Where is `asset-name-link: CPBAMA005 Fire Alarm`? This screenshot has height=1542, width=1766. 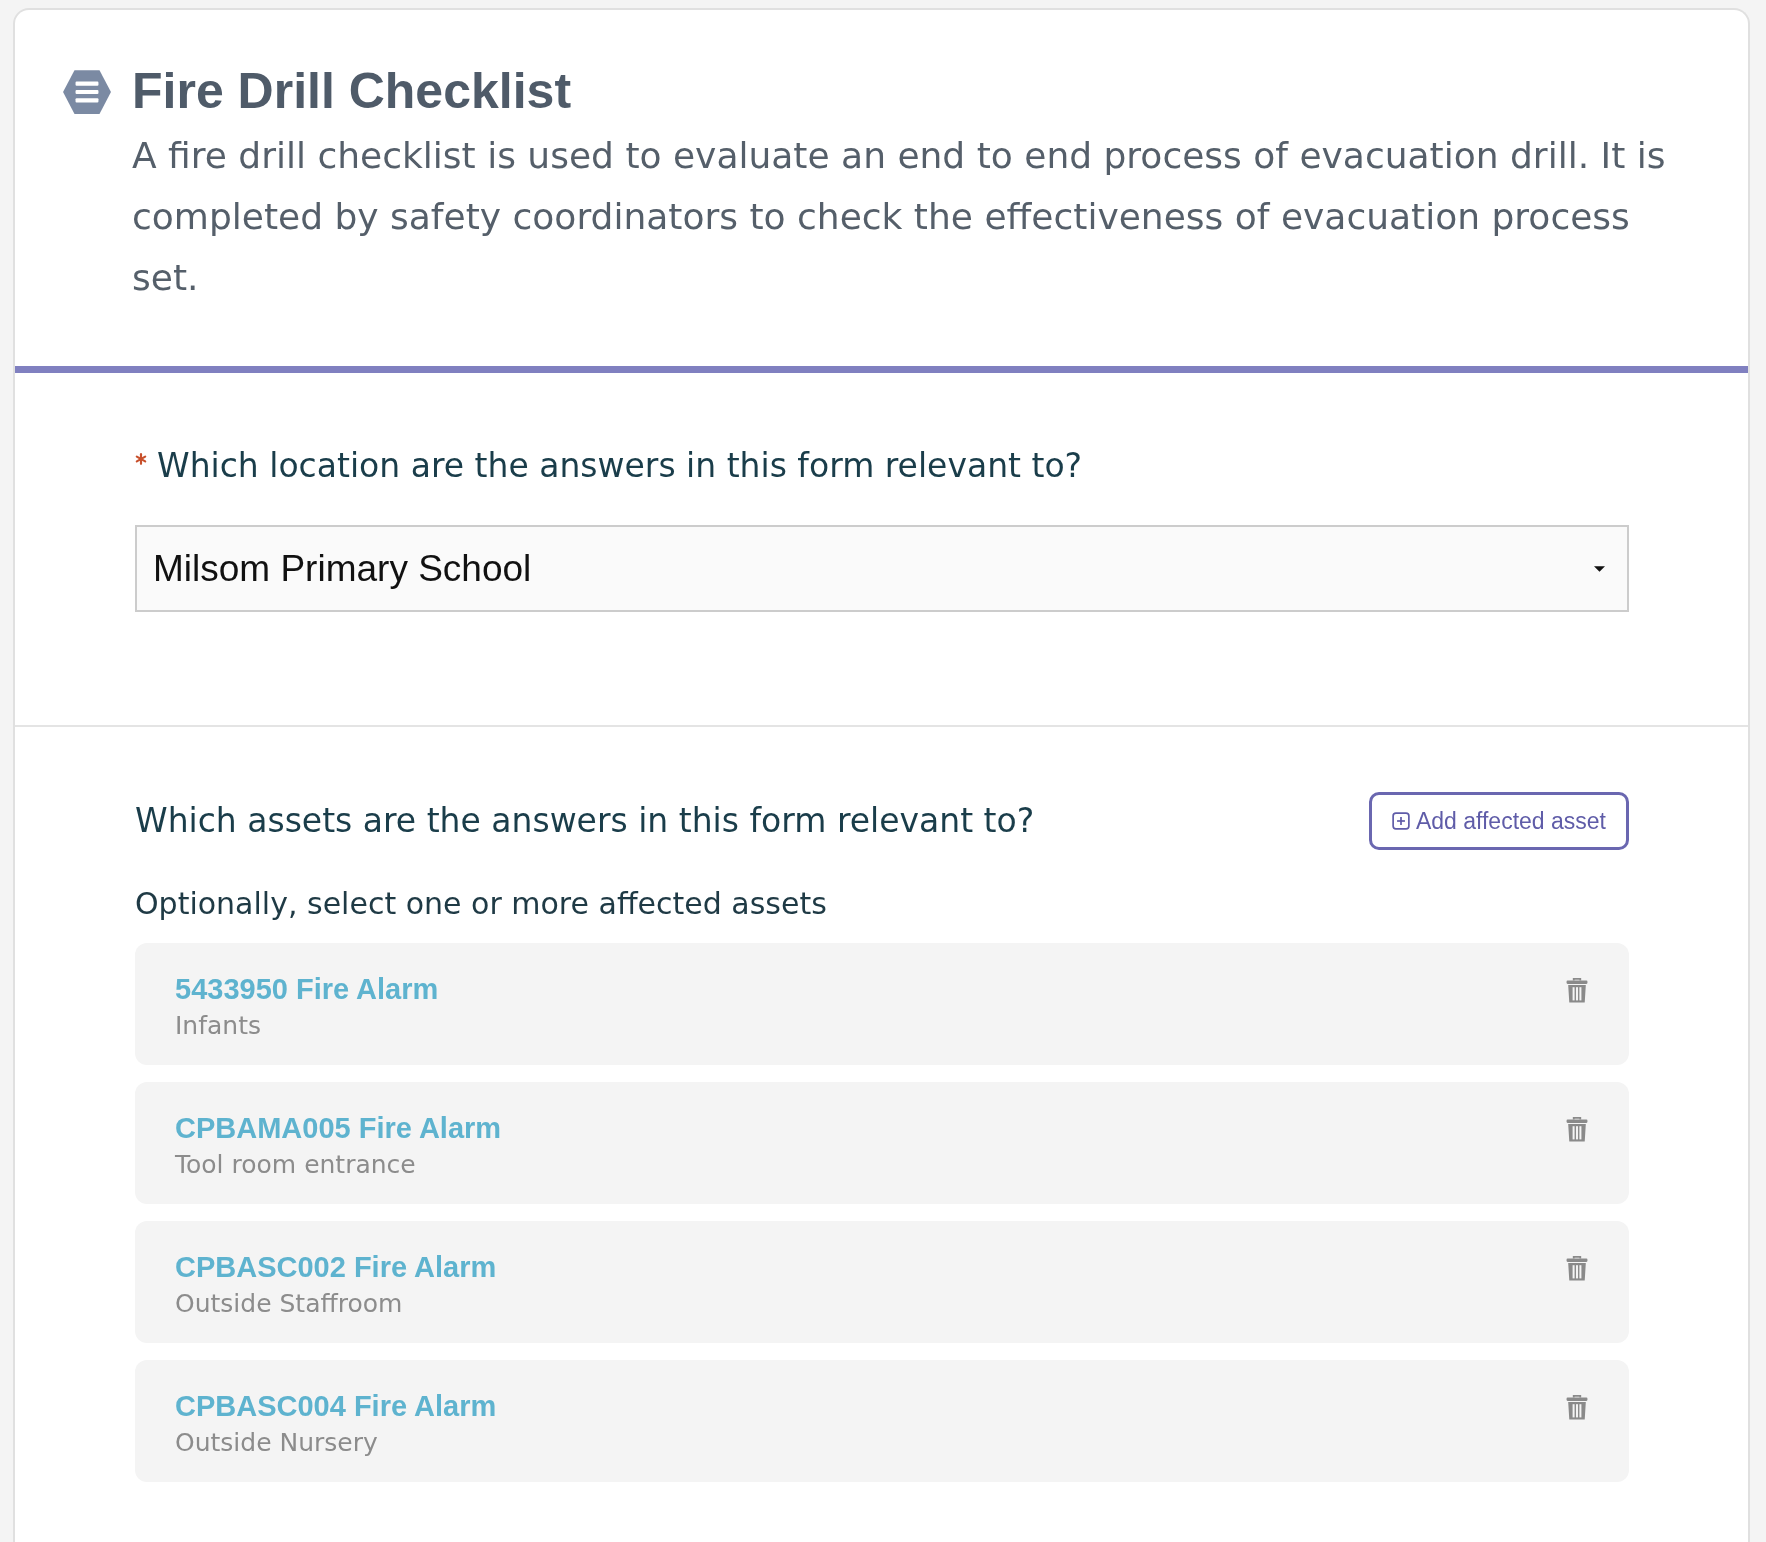 asset-name-link: CPBAMA005 Fire Alarm is located at coordinates (338, 1128).